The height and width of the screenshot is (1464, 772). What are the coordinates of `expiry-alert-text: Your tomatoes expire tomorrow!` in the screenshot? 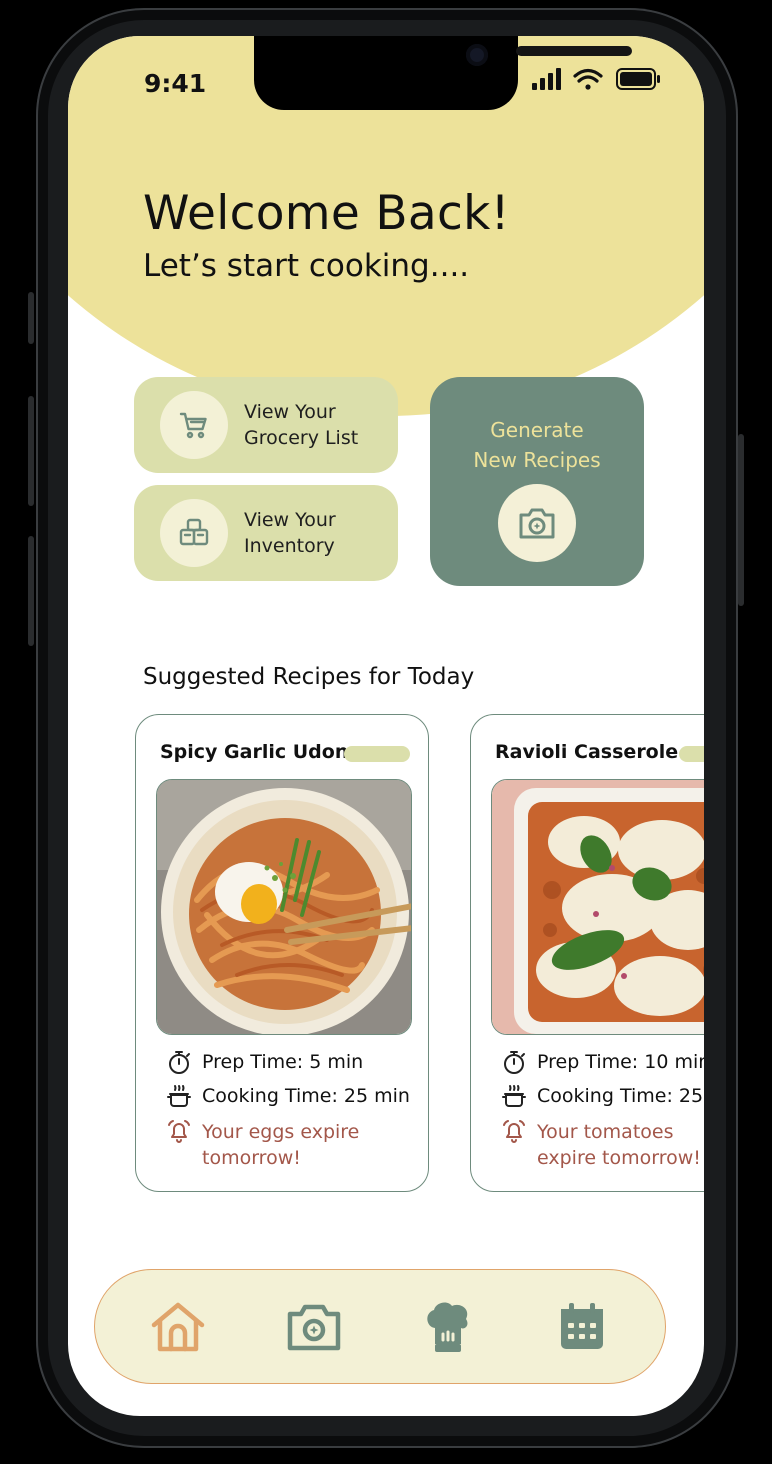 It's located at (619, 1145).